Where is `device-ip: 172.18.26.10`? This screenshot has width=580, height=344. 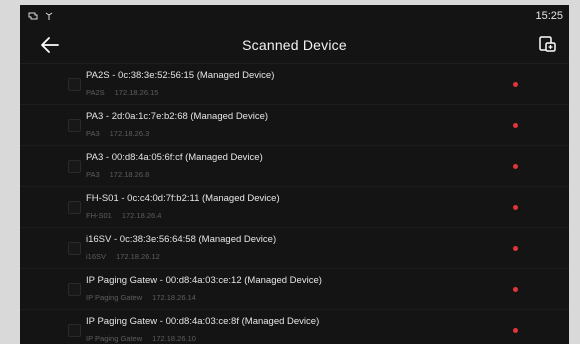 device-ip: 172.18.26.10 is located at coordinates (174, 338).